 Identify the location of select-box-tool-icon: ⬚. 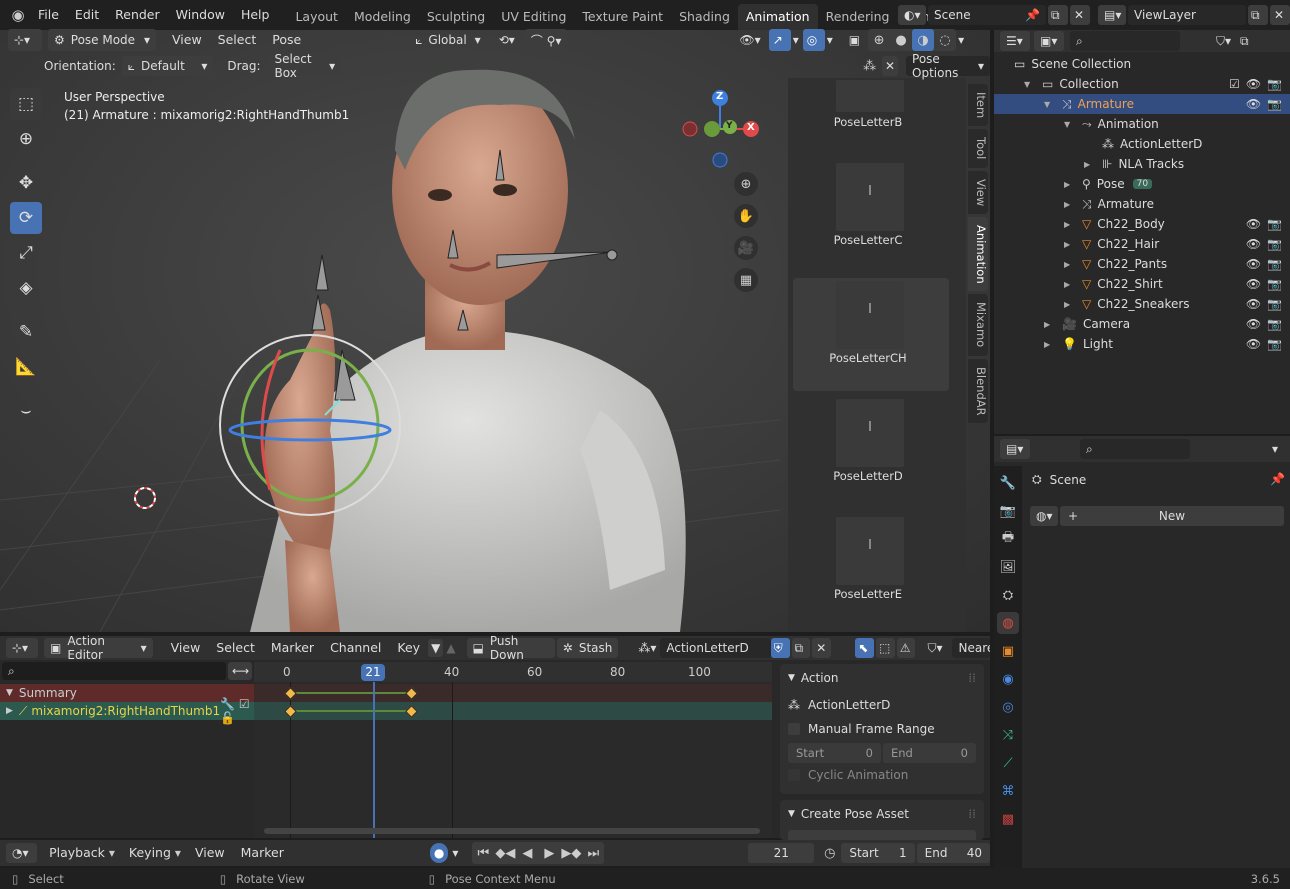
(26, 104).